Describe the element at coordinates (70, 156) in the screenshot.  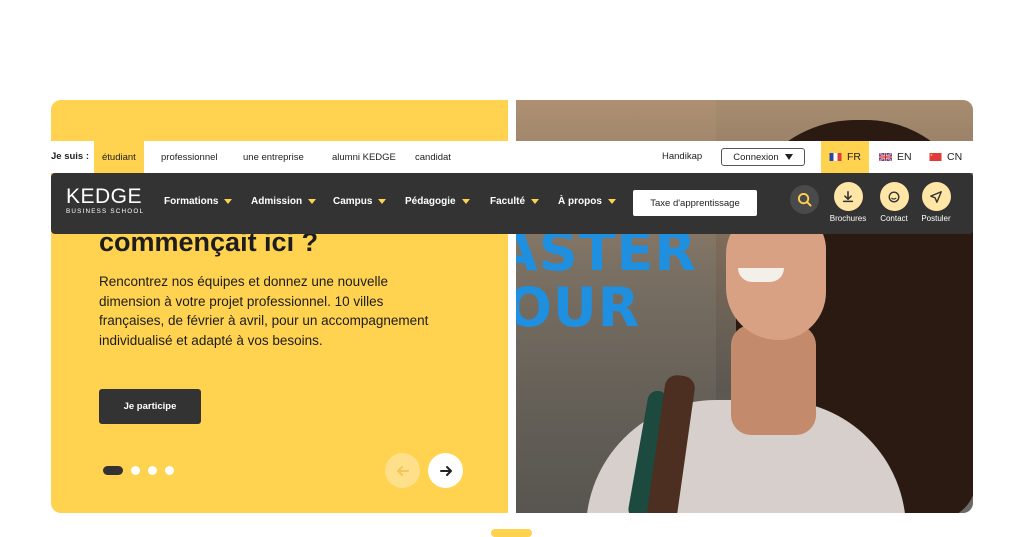
I see `je-suis-label: Je suis :` at that location.